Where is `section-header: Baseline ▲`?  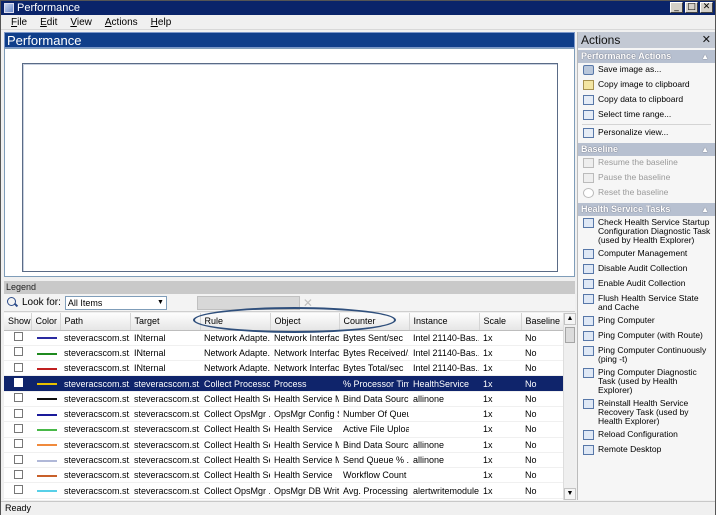
section-header: Baseline ▲ is located at coordinates (646, 149).